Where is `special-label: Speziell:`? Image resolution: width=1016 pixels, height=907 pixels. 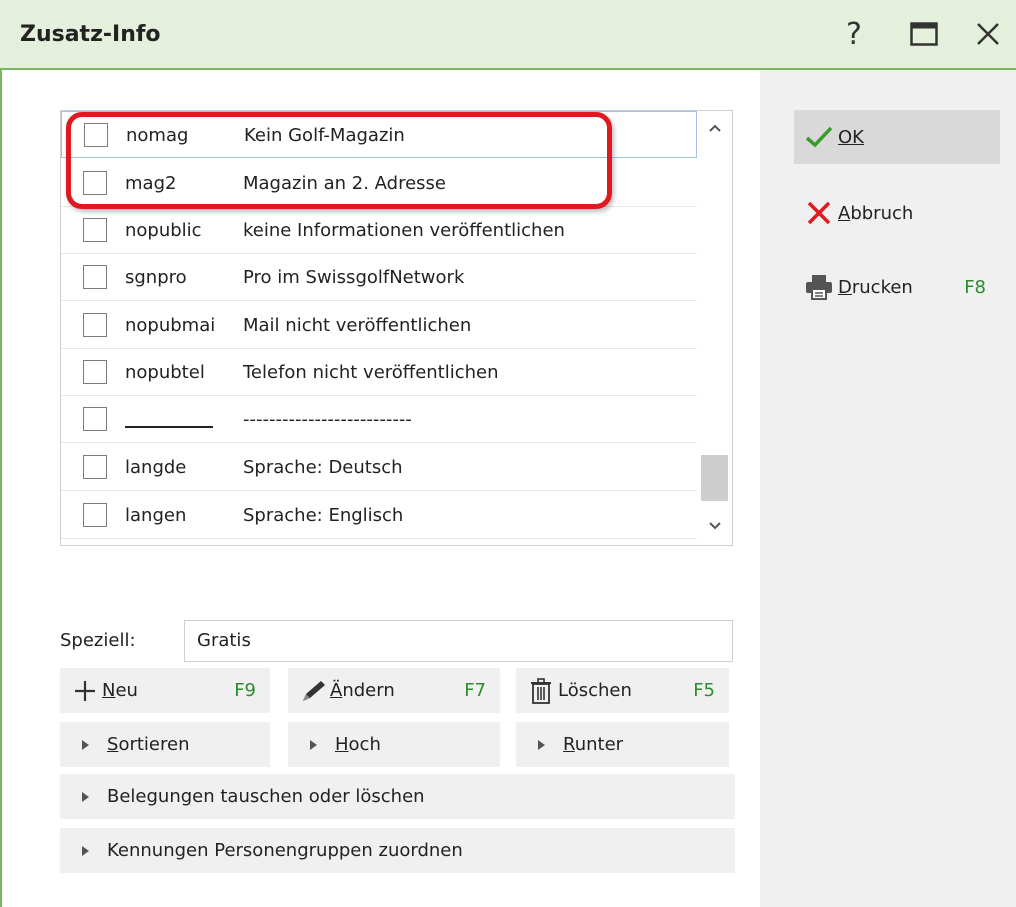
special-label: Speziell: is located at coordinates (98, 640).